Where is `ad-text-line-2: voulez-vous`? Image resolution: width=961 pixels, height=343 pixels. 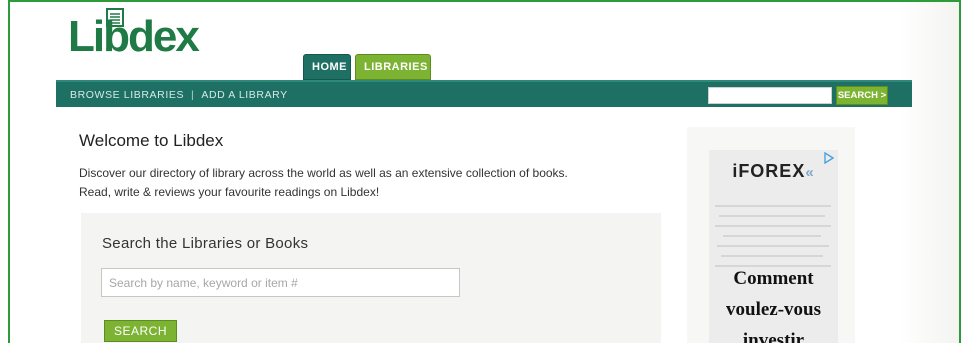 ad-text-line-2: voulez-vous is located at coordinates (773, 309).